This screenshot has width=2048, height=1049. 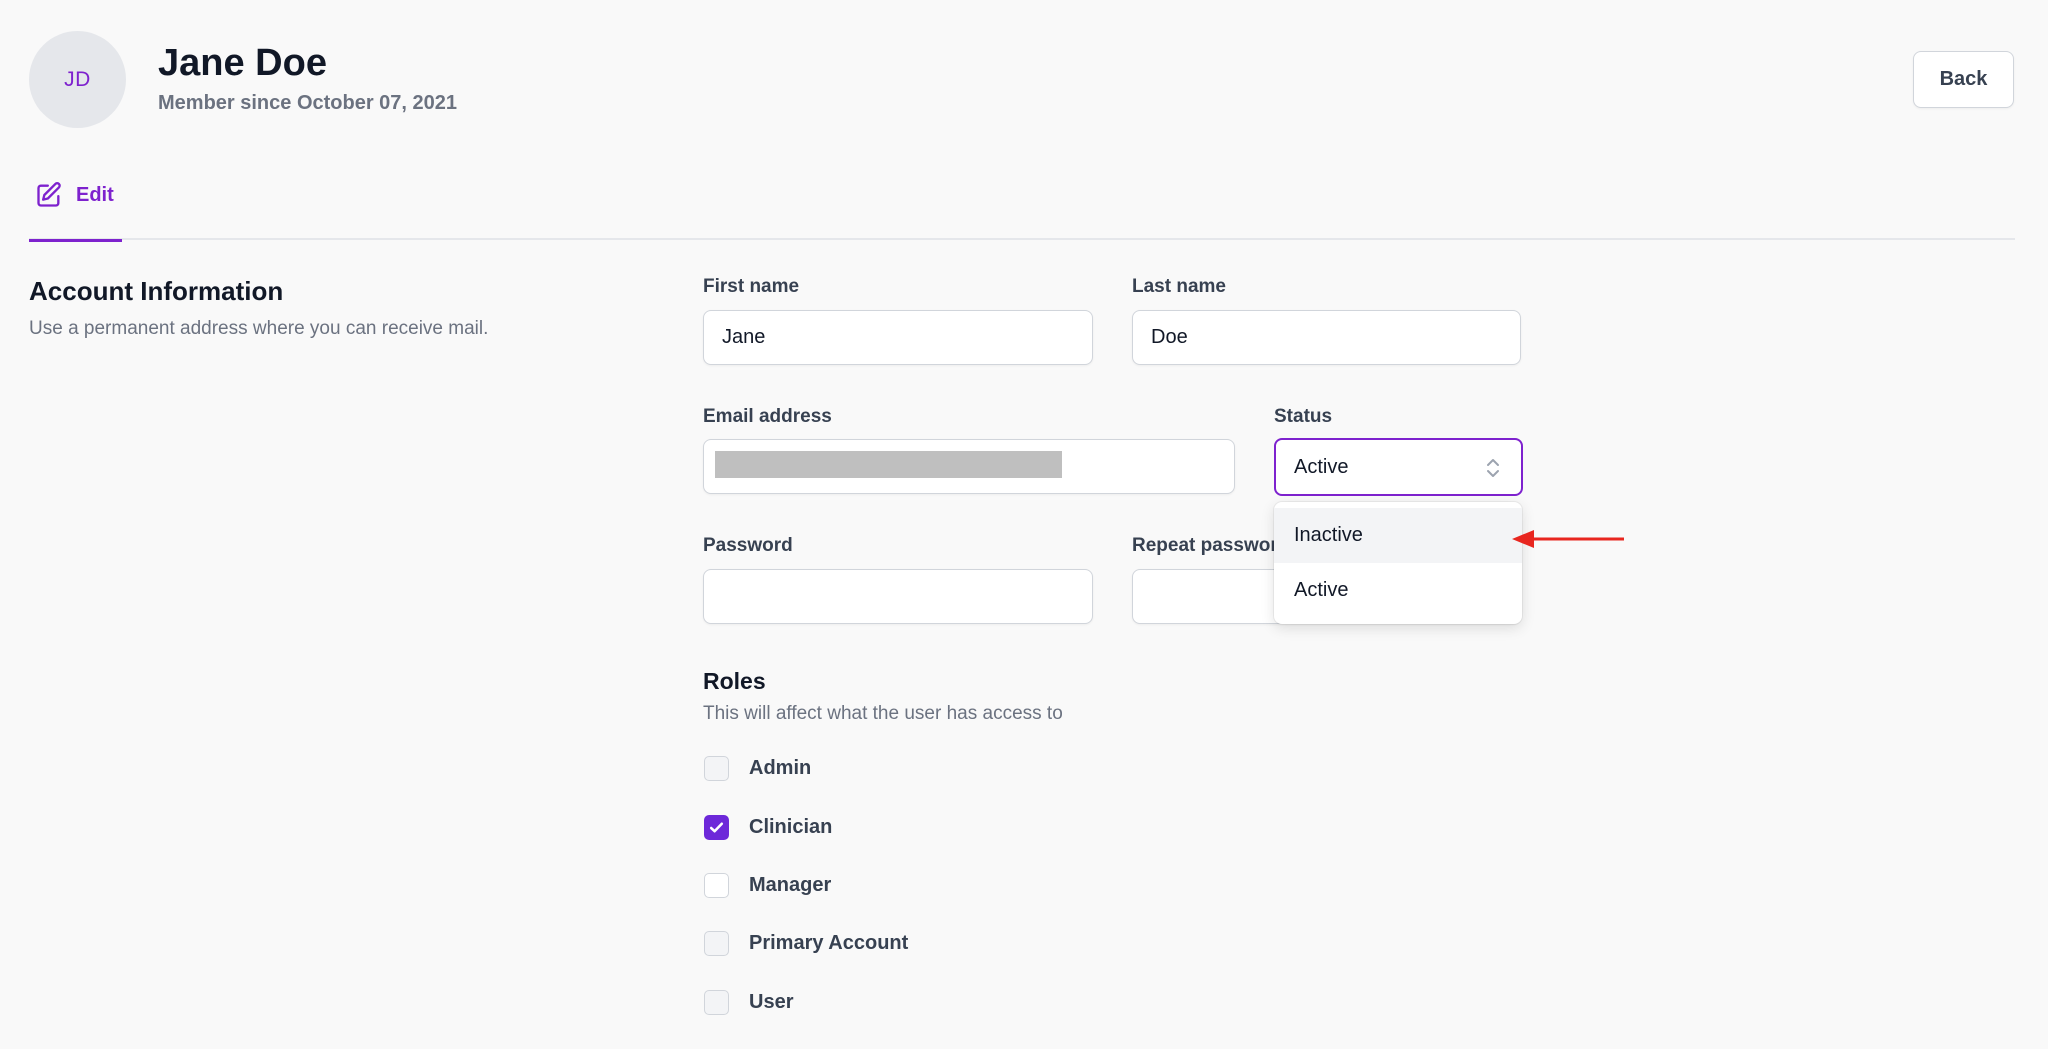 I want to click on page-title: Jane Doe, so click(x=242, y=63).